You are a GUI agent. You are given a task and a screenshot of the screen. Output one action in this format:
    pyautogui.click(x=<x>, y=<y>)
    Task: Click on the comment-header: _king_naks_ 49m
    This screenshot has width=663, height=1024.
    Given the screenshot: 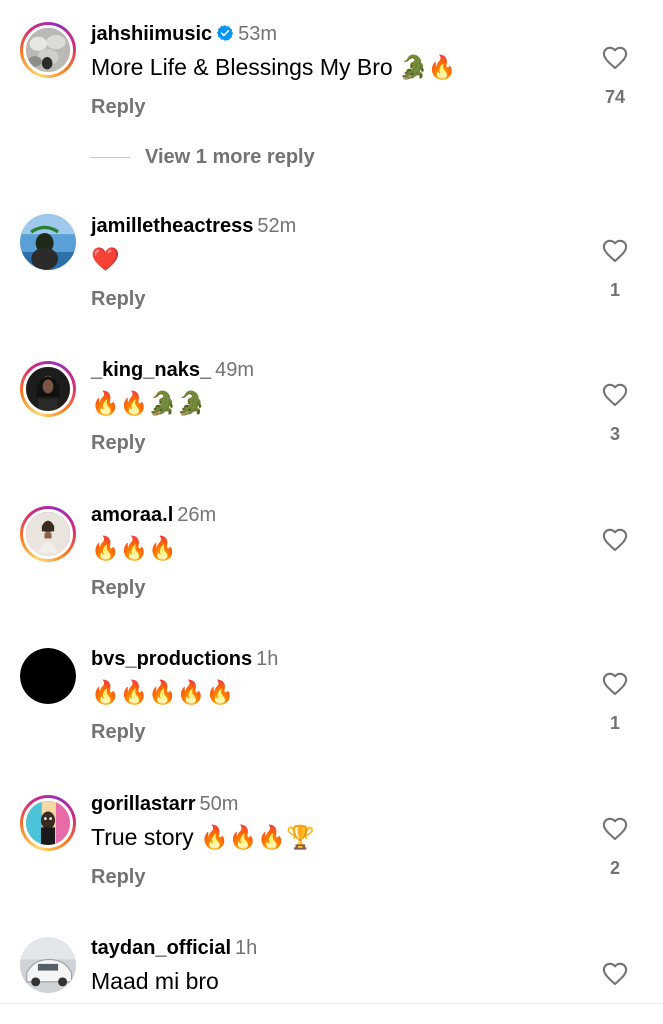 What is the action you would take?
    pyautogui.click(x=172, y=370)
    